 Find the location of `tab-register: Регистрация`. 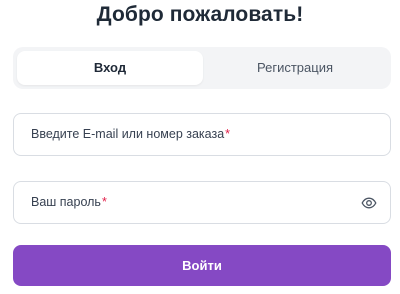

tab-register: Регистрация is located at coordinates (295, 68).